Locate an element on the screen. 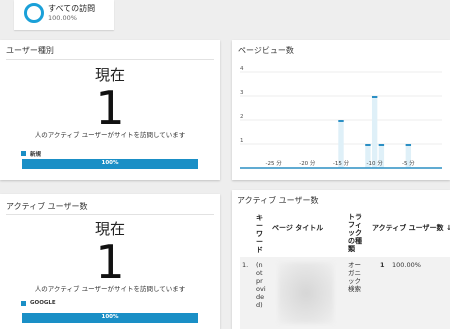  header-text: の種 is located at coordinates (355, 241).